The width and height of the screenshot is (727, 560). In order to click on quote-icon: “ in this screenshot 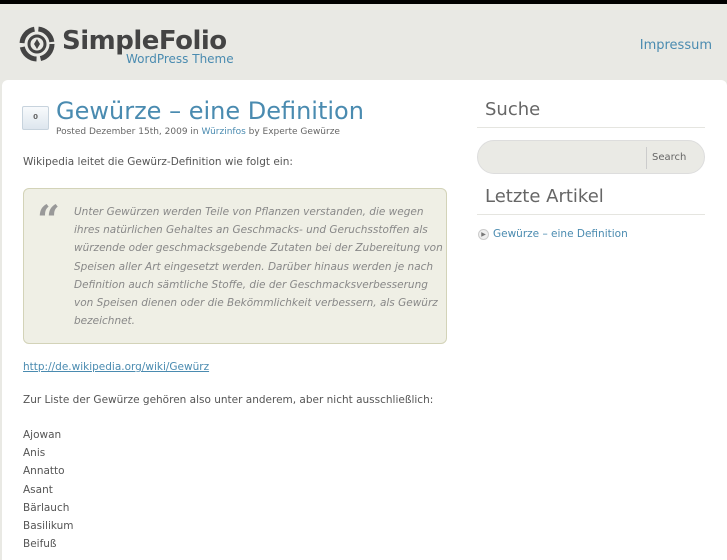, I will do `click(49, 220)`.